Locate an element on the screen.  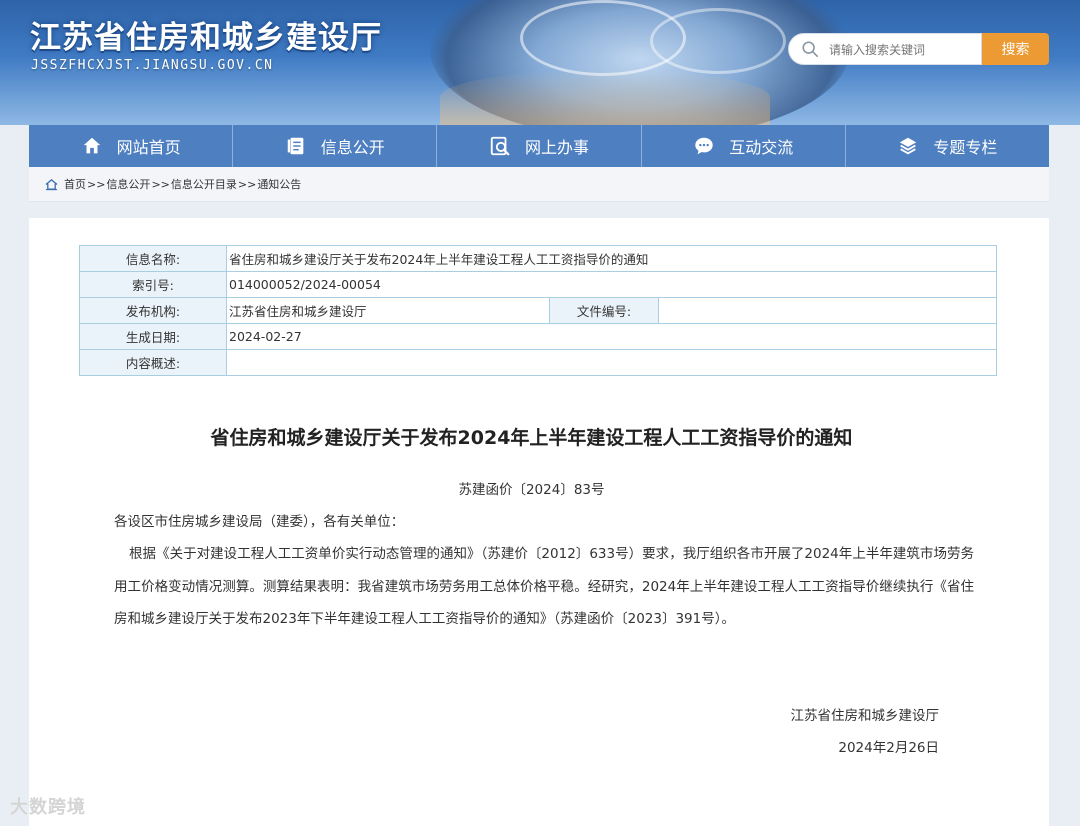
breadcrumb-link-info-disclosure: 信息公开 is located at coordinates (128, 184).